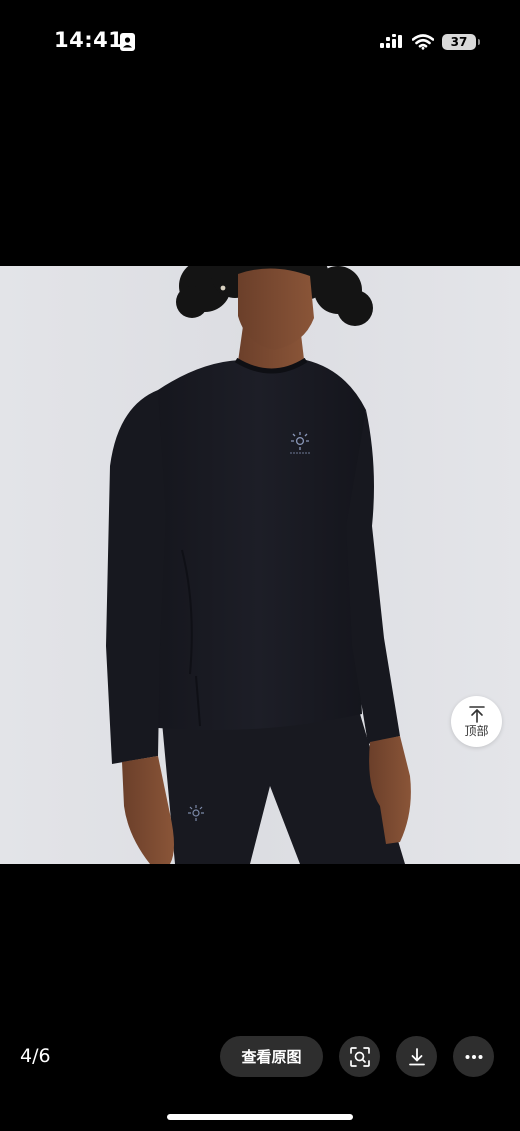 The height and width of the screenshot is (1131, 520). Describe the element at coordinates (423, 42) in the screenshot. I see `wifi-icon` at that location.